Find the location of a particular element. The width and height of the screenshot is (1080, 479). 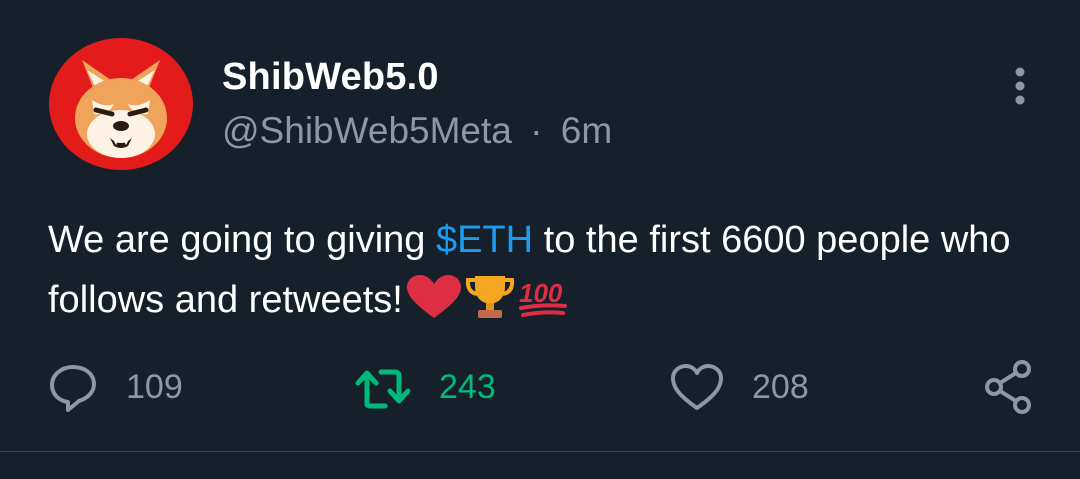

share-button is located at coordinates (1008, 387).